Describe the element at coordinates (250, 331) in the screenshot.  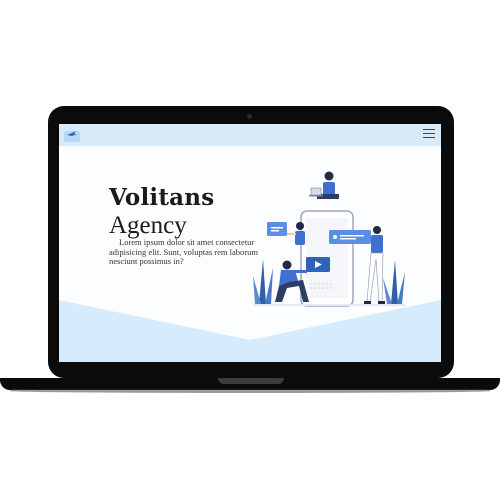
I see `hero-wave-shape` at that location.